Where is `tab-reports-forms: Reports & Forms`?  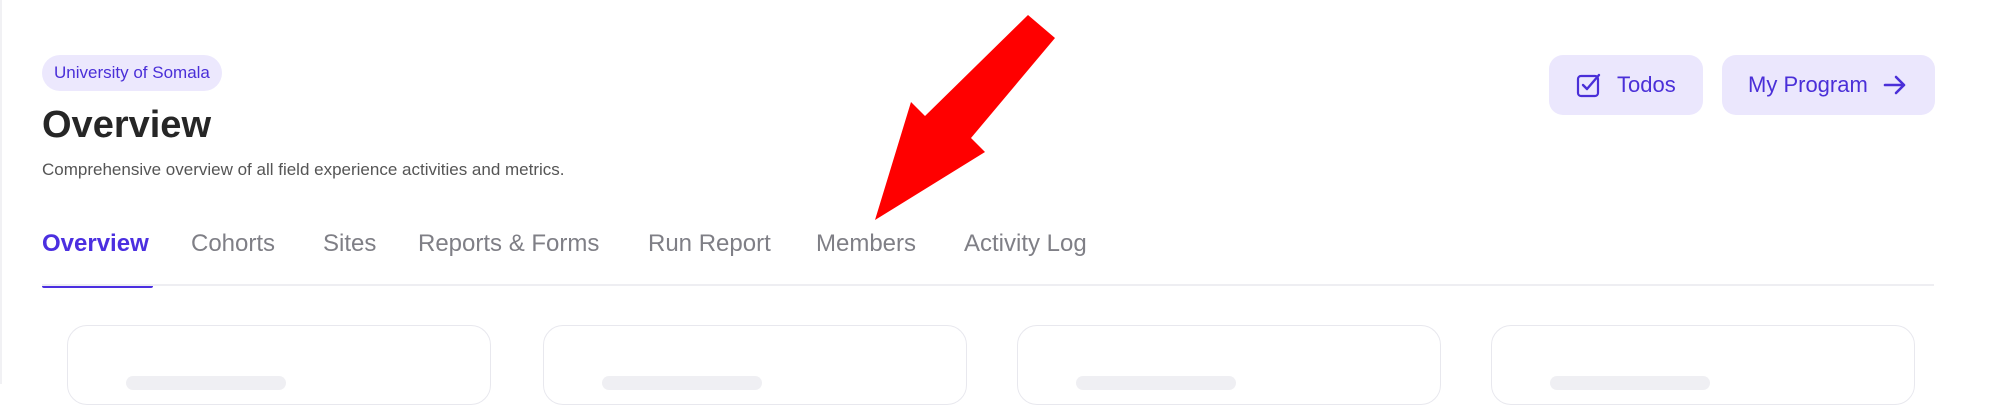
tab-reports-forms: Reports & Forms is located at coordinates (508, 244).